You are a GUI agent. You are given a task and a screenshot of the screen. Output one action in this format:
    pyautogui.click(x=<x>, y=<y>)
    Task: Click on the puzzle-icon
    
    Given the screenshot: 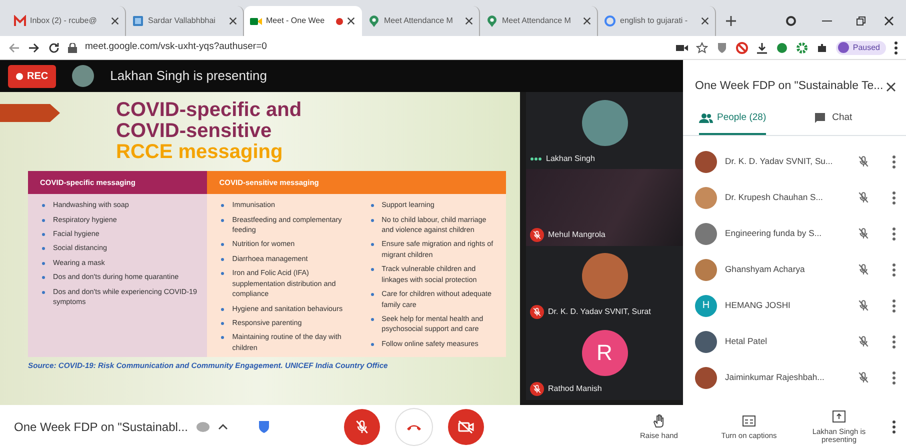 What is the action you would take?
    pyautogui.click(x=822, y=48)
    